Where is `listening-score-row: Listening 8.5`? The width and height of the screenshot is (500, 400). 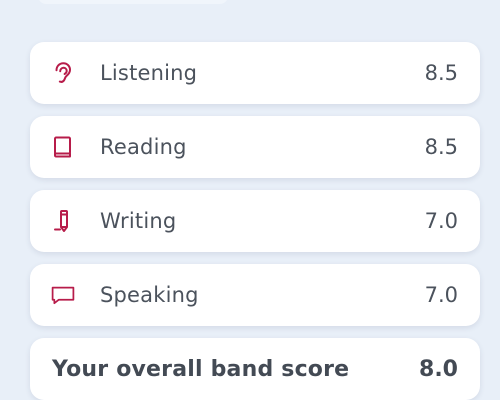 listening-score-row: Listening 8.5 is located at coordinates (255, 73).